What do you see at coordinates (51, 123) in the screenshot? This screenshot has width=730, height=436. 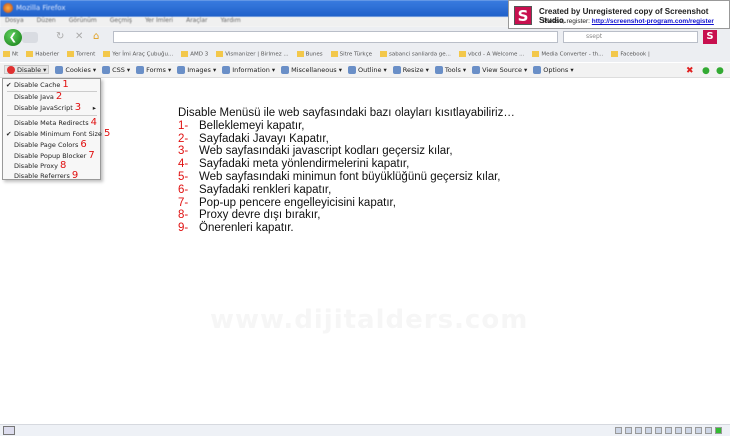 I see `menu-item-disable-meta-redirects: Disable Meta Redirects 4` at bounding box center [51, 123].